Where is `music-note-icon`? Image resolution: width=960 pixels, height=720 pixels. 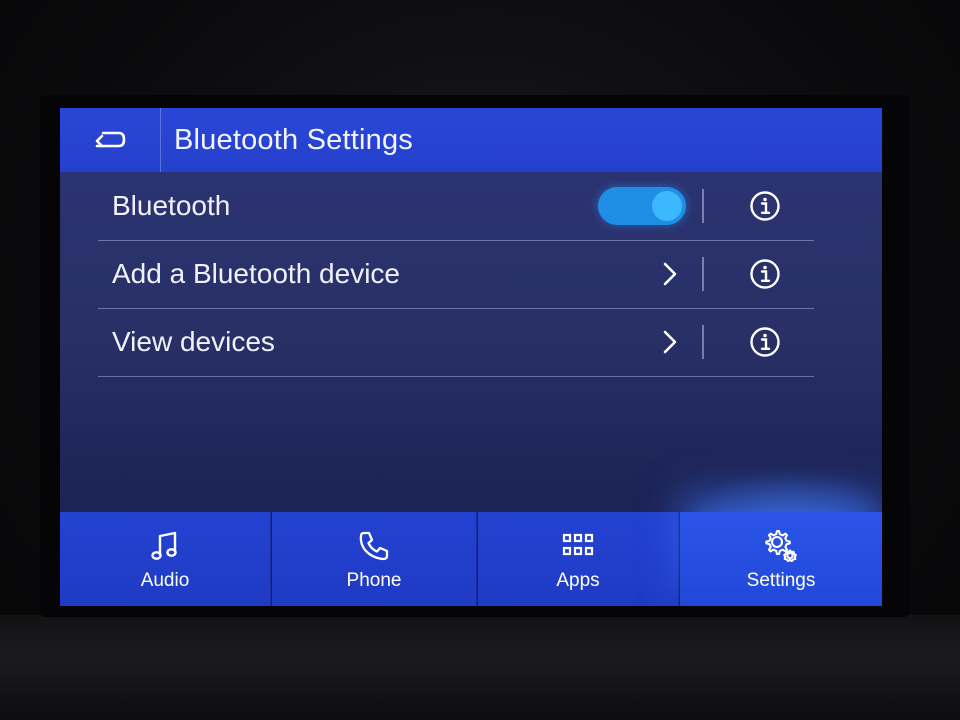 music-note-icon is located at coordinates (164, 545).